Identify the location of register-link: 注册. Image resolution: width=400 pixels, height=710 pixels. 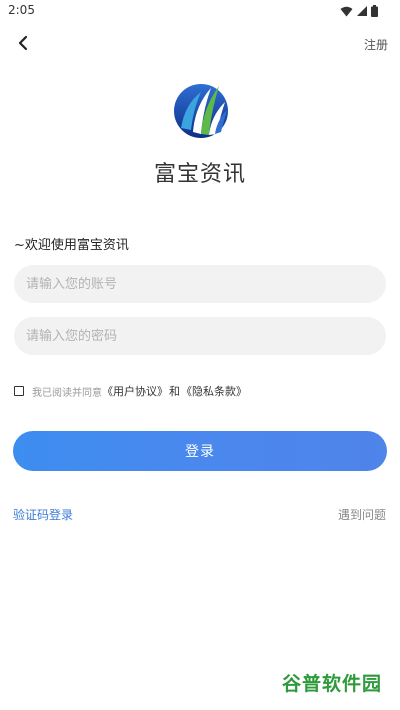
(376, 44).